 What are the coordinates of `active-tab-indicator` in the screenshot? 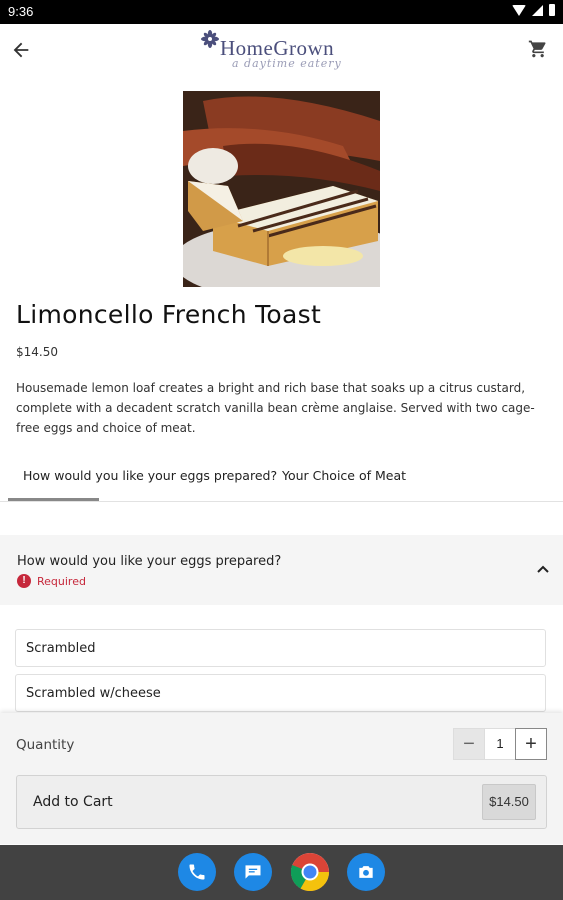 It's located at (53, 499).